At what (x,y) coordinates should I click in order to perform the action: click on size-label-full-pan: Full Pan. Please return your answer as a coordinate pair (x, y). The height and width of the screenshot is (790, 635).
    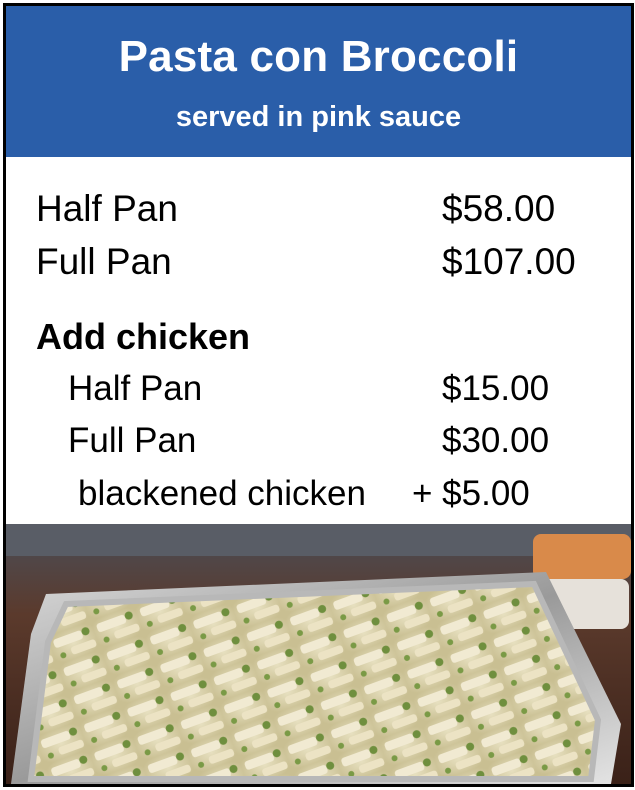
    Looking at the image, I should click on (104, 261).